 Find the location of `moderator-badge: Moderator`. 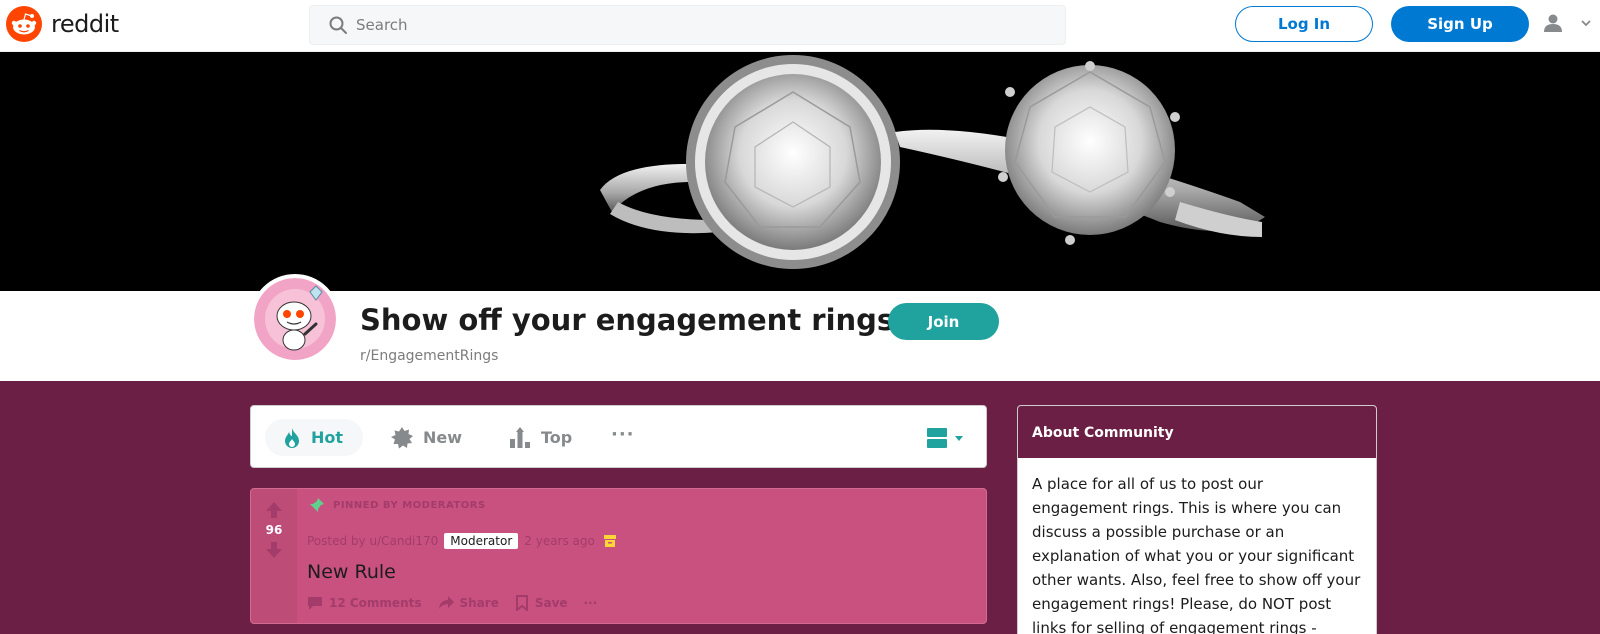

moderator-badge: Moderator is located at coordinates (481, 541).